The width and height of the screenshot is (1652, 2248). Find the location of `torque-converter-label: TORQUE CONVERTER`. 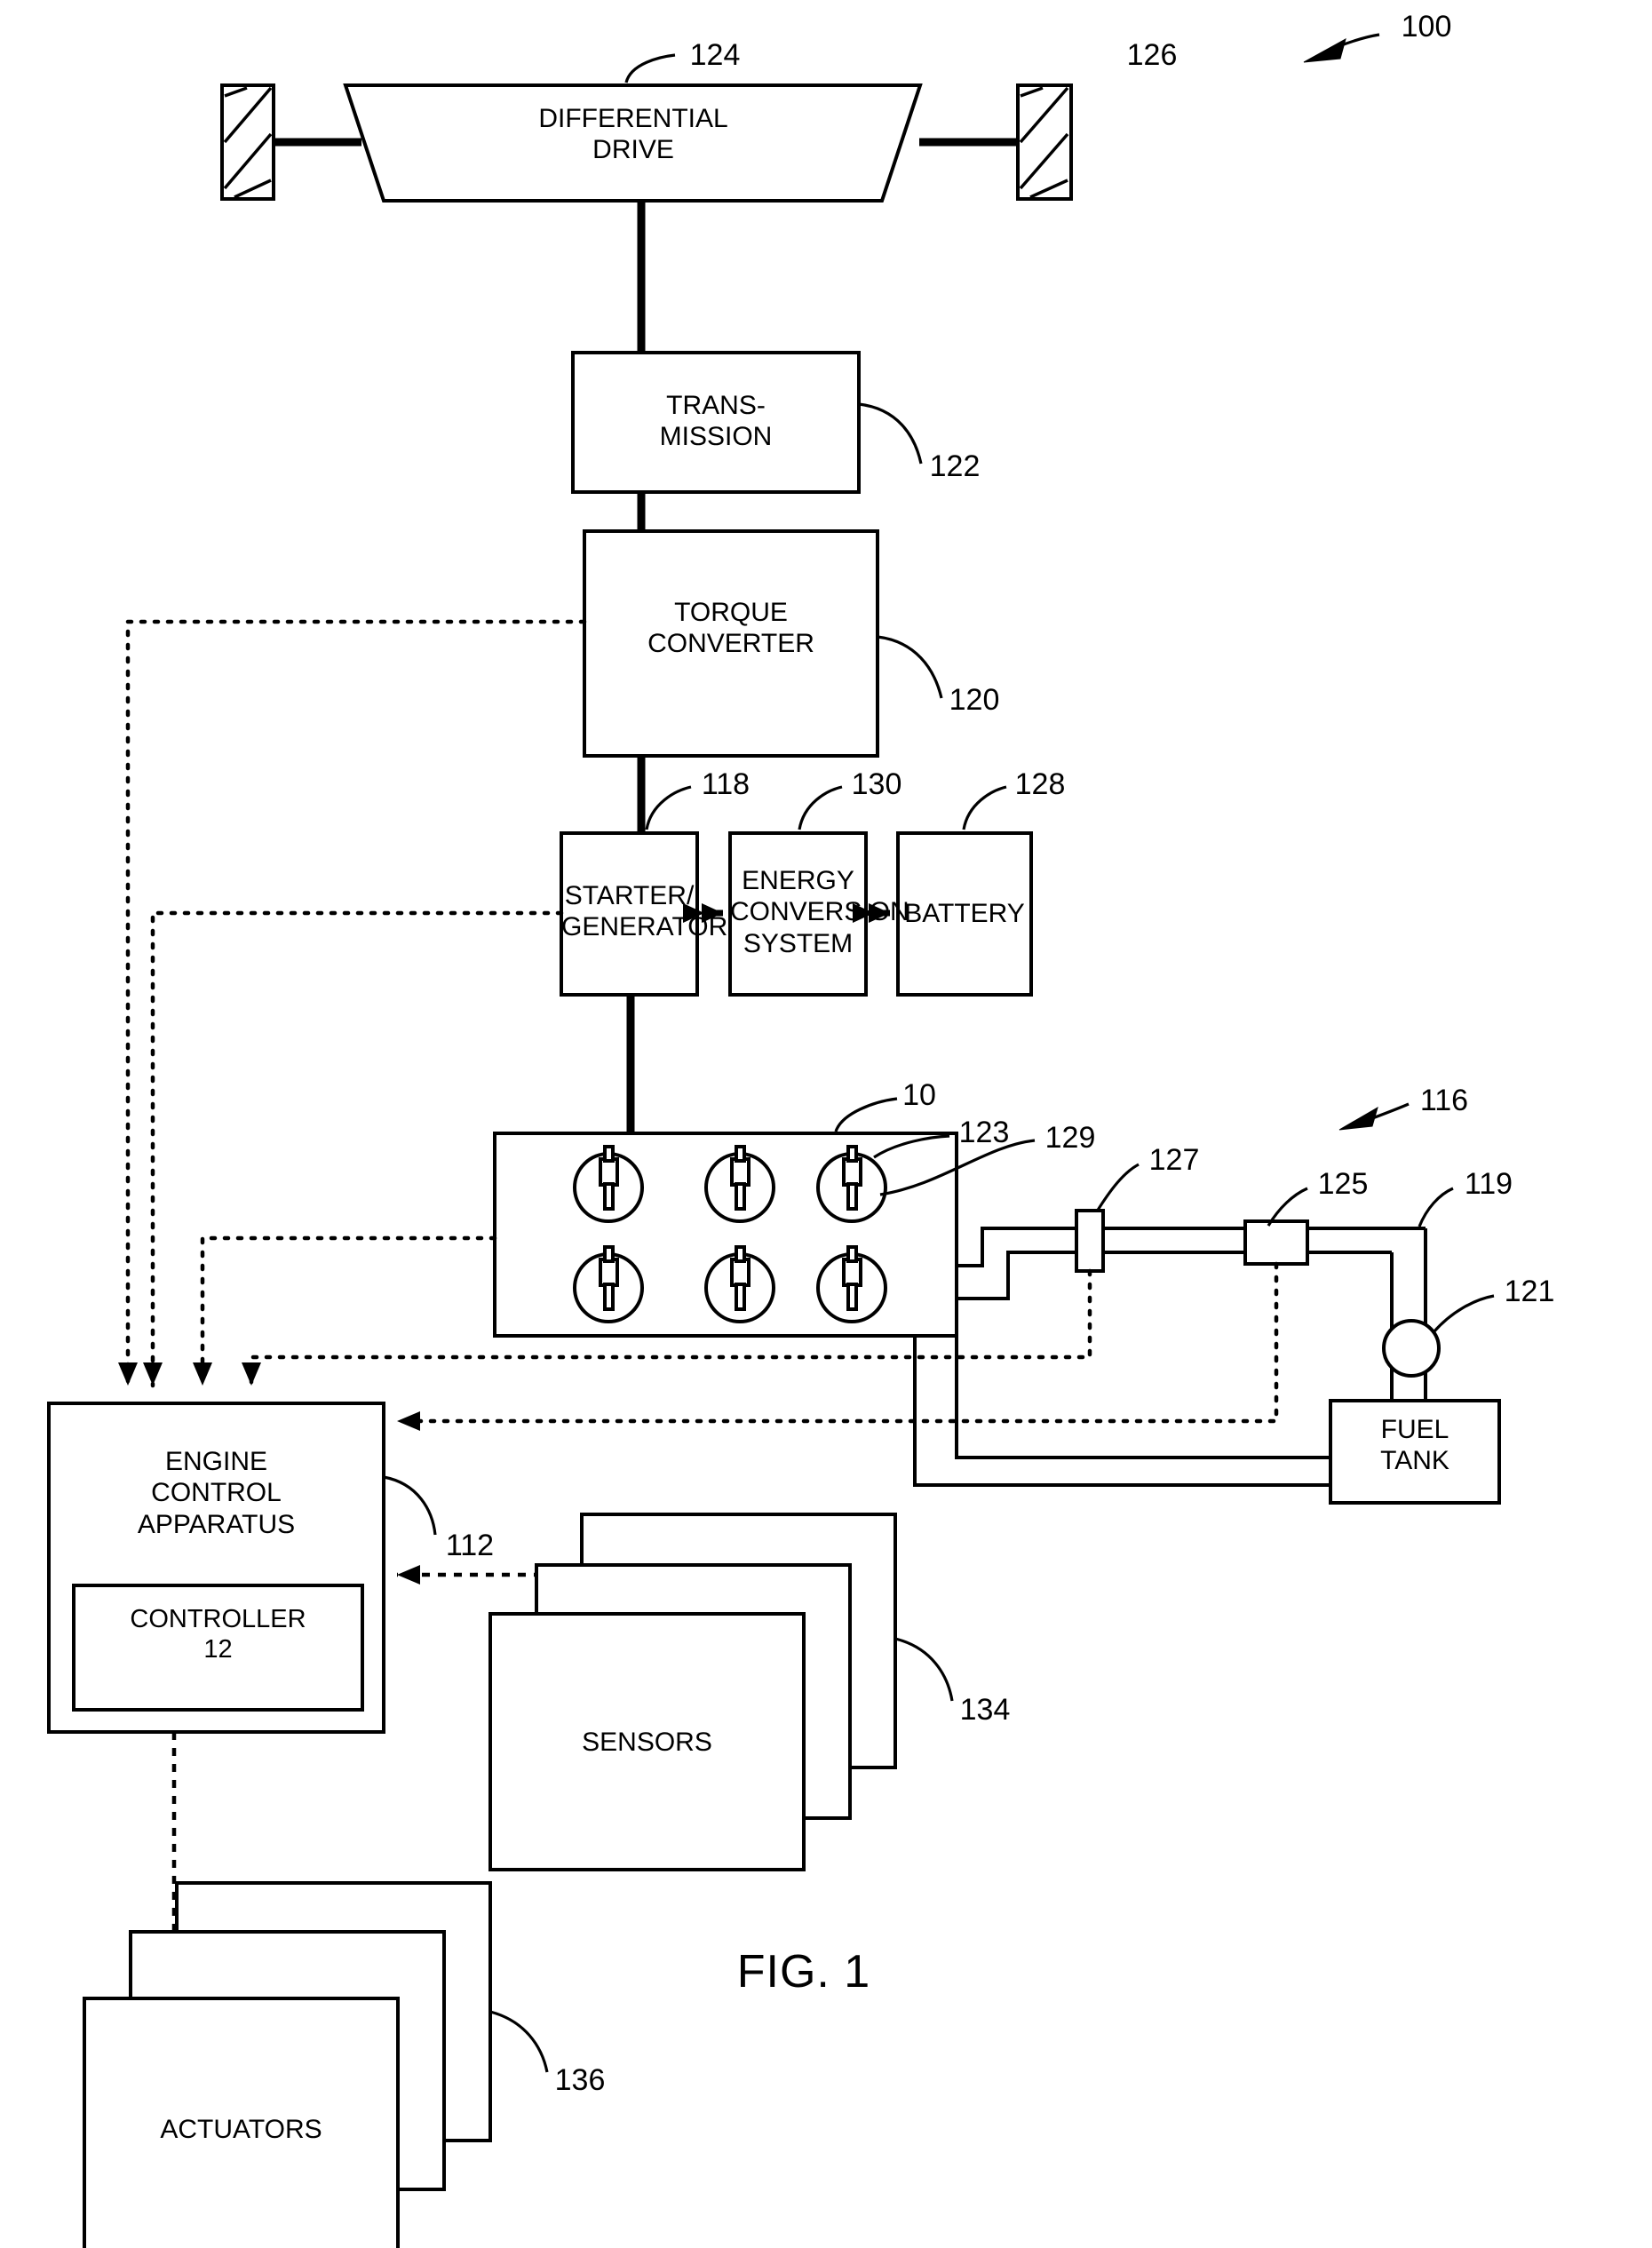

torque-converter-label: TORQUE CONVERTER is located at coordinates (730, 628).